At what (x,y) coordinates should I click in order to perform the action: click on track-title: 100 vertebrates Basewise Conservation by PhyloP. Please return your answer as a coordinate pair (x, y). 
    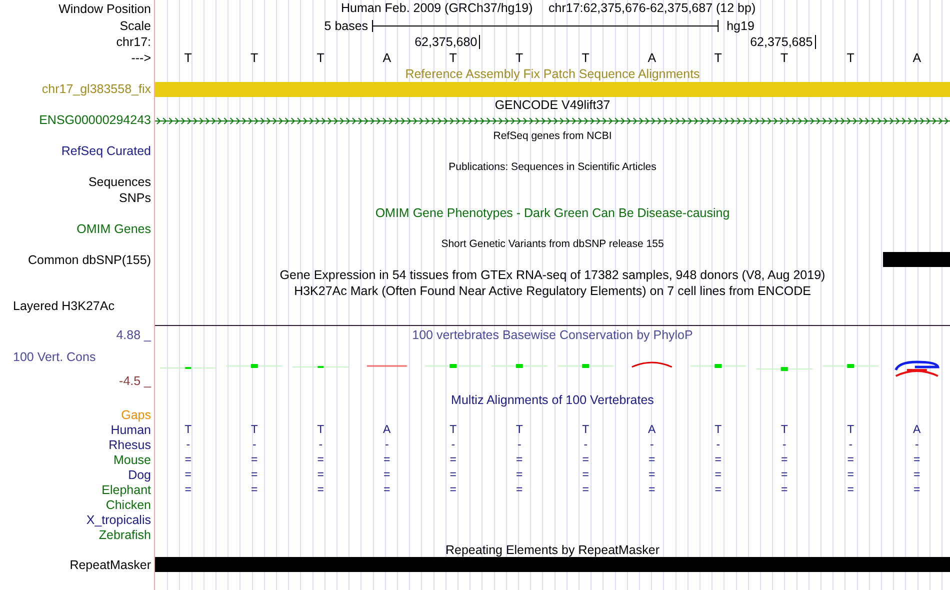
    Looking at the image, I should click on (552, 335).